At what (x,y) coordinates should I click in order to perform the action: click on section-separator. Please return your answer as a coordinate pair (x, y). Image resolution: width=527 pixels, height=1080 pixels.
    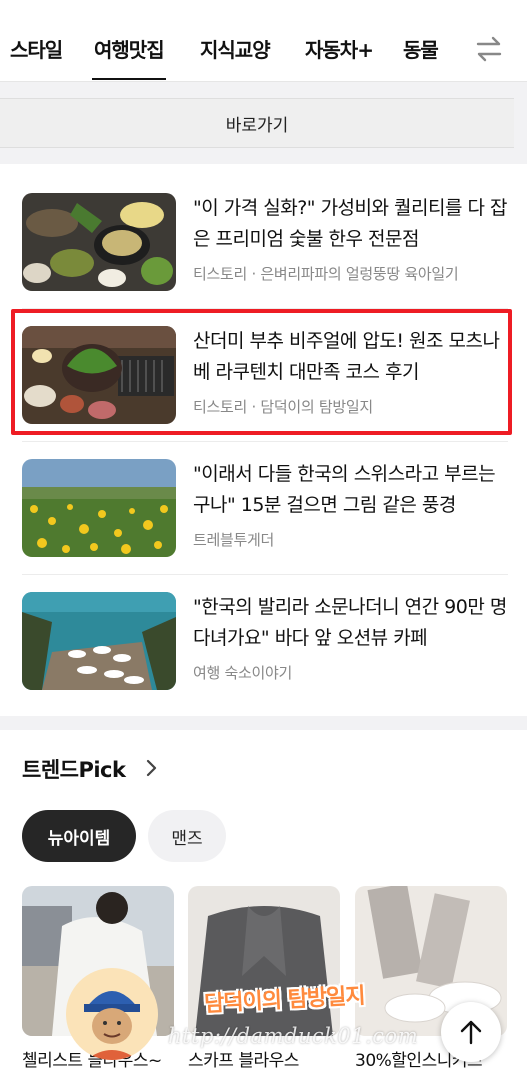
    Looking at the image, I should click on (263, 723).